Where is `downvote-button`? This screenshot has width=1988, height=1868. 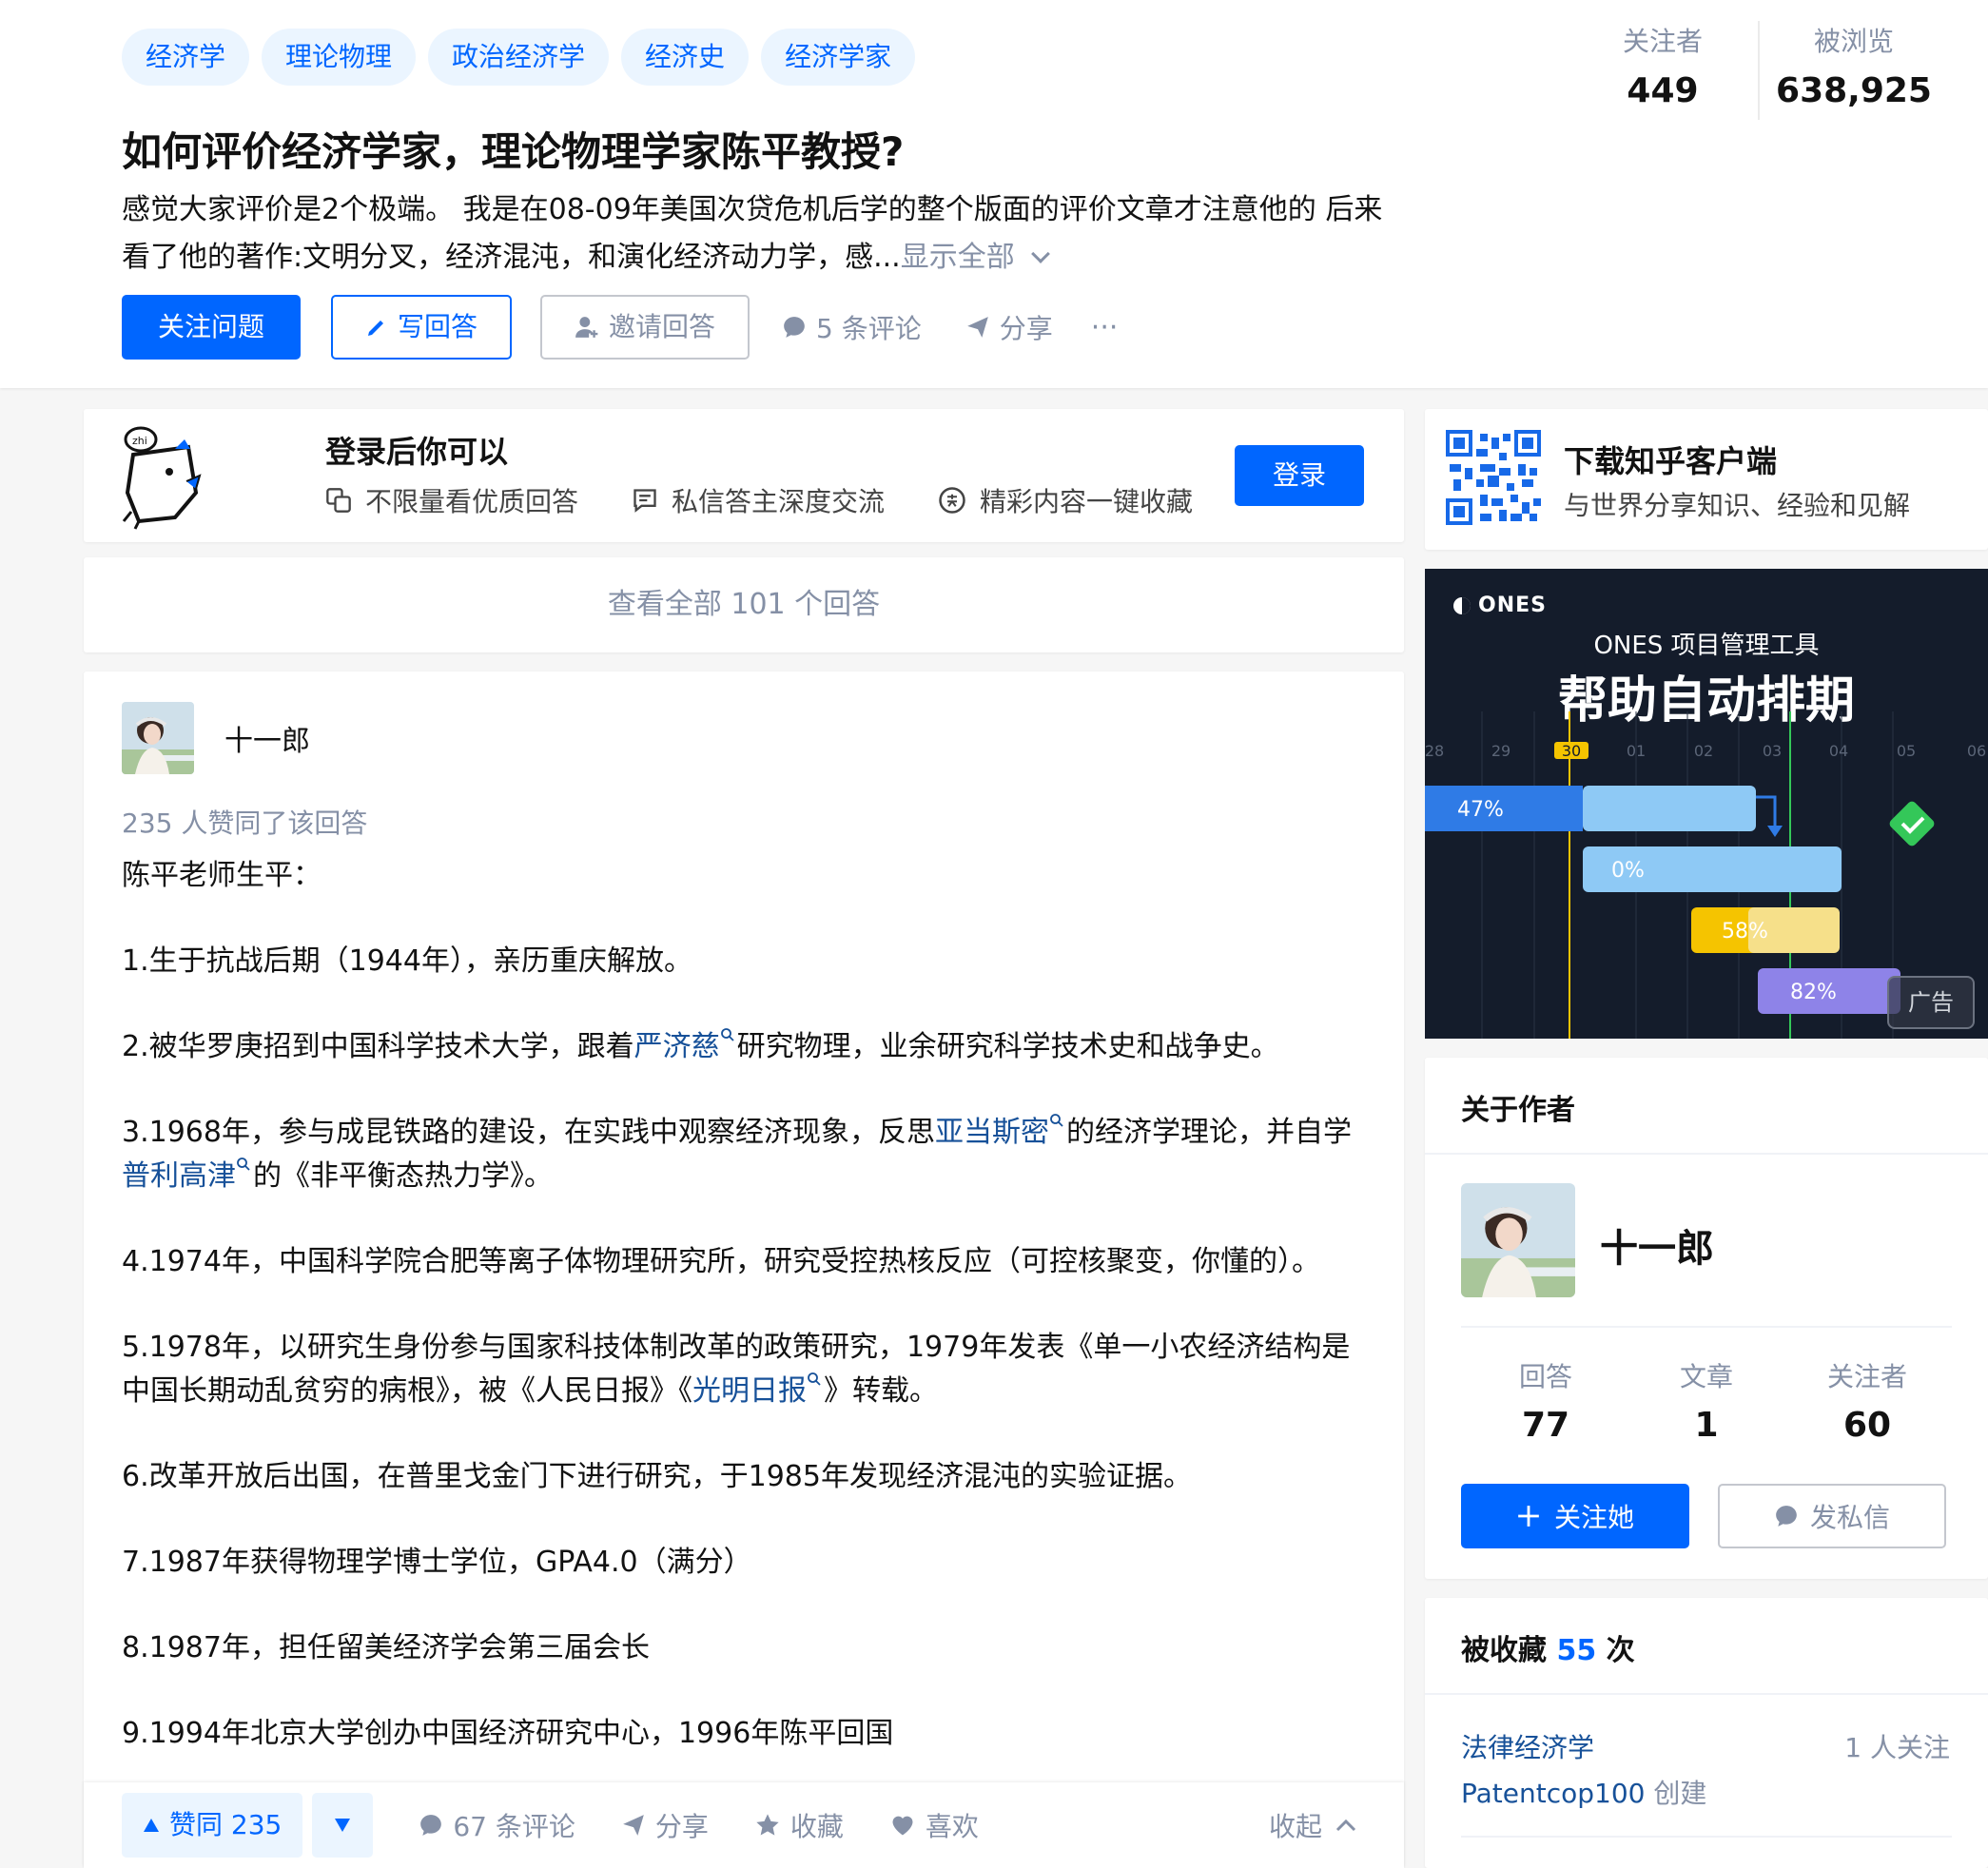 downvote-button is located at coordinates (343, 1825).